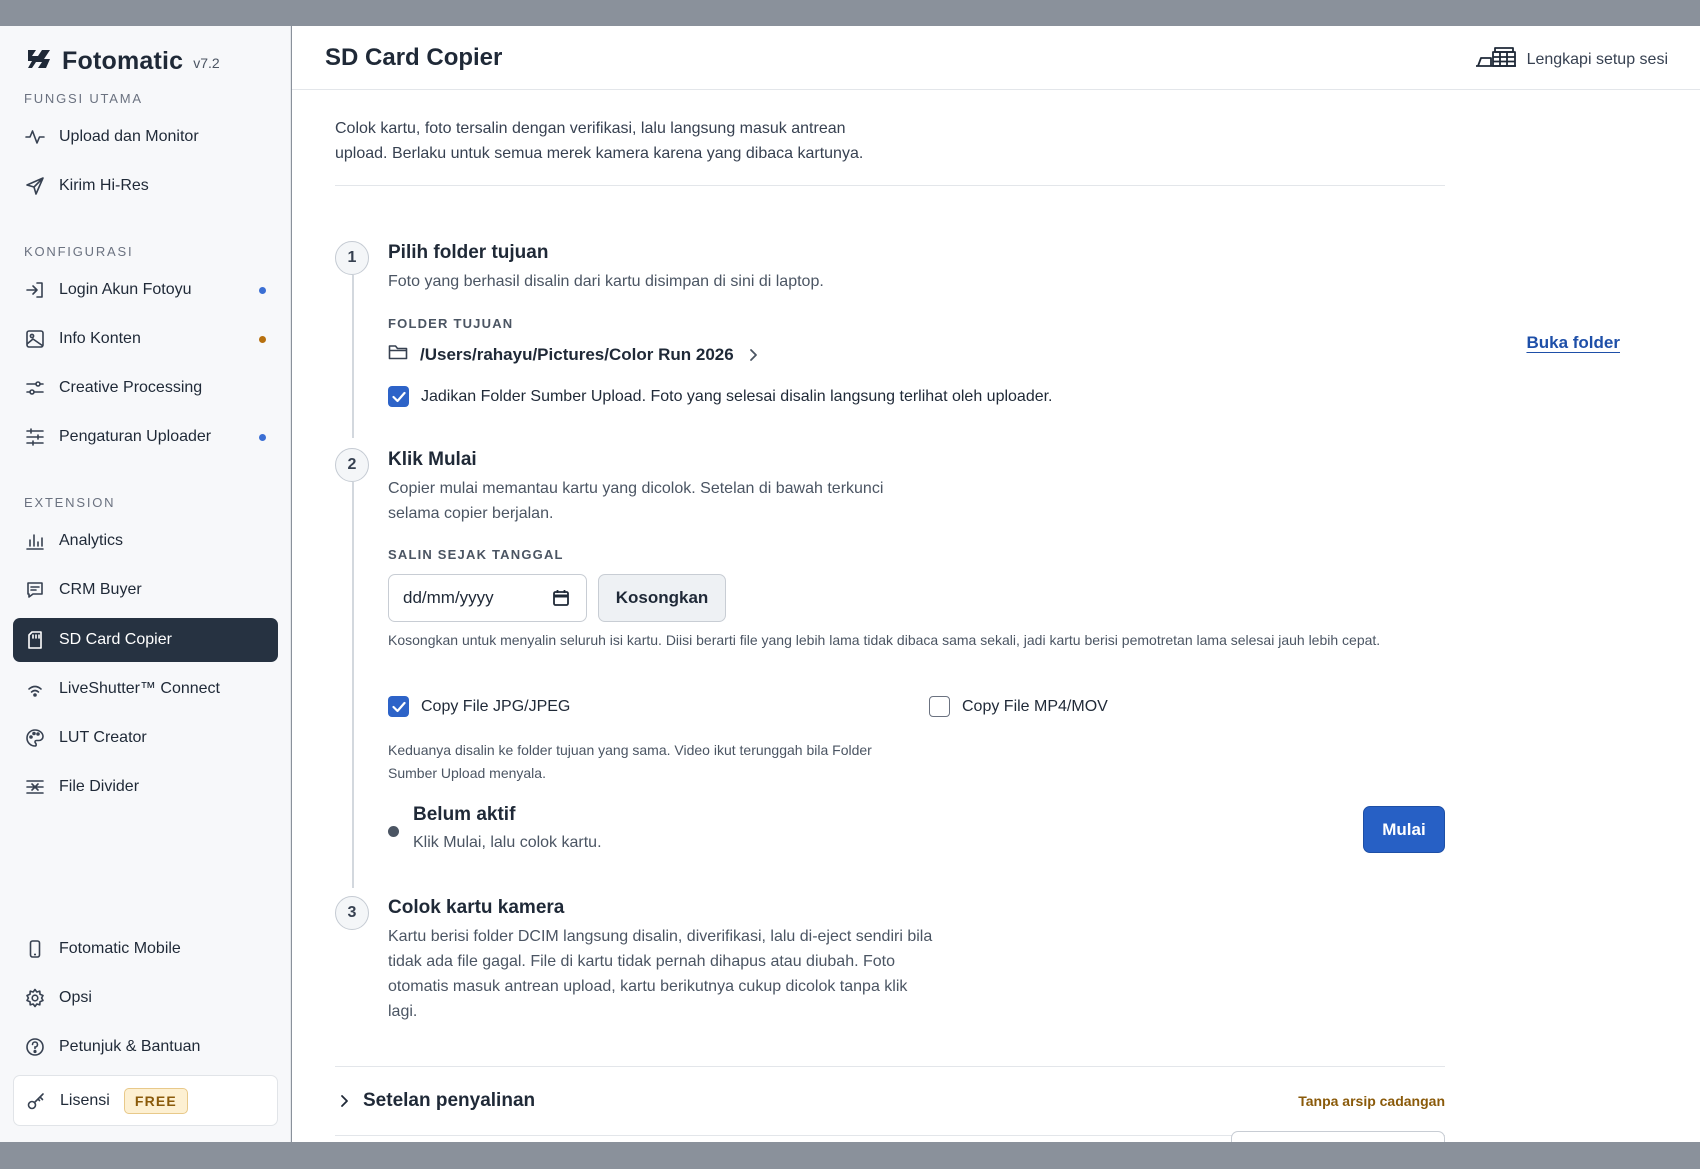  I want to click on setup-session-link: Lengkapi setup sesi, so click(1571, 59).